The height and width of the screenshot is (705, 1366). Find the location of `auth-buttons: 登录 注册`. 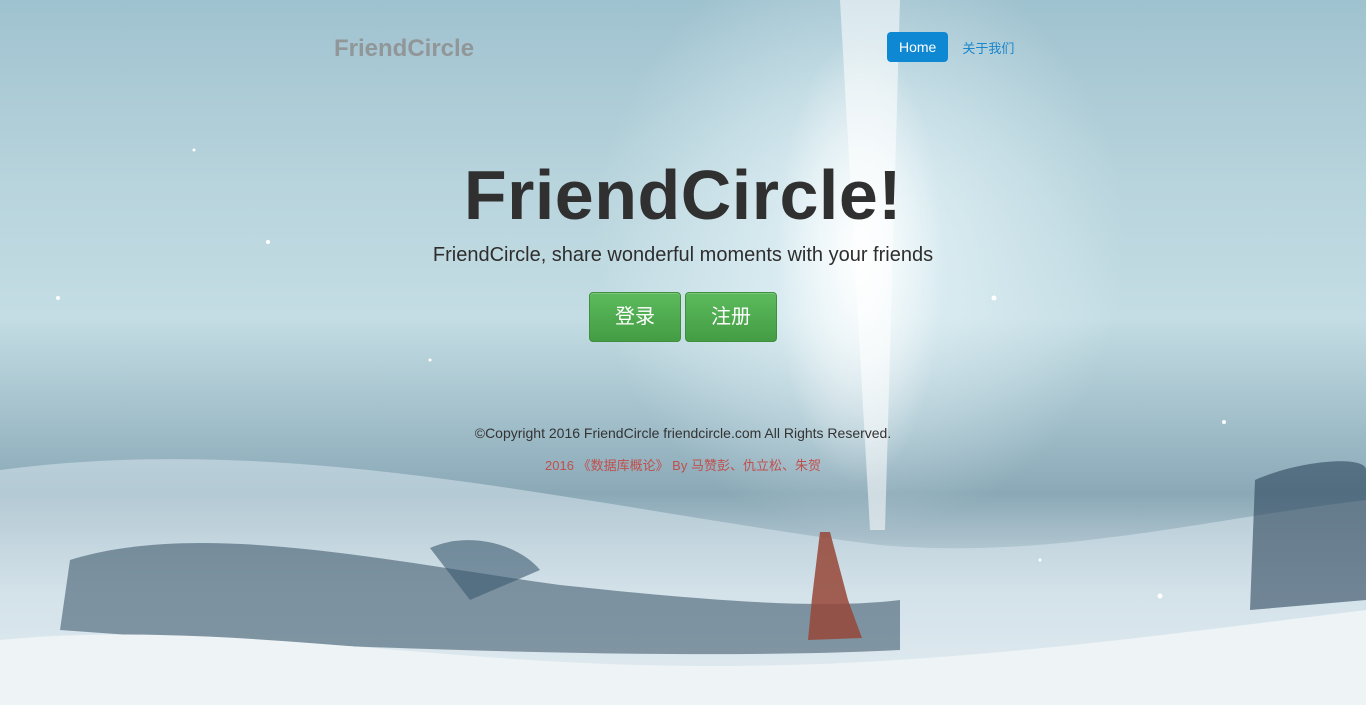

auth-buttons: 登录 注册 is located at coordinates (685, 317).